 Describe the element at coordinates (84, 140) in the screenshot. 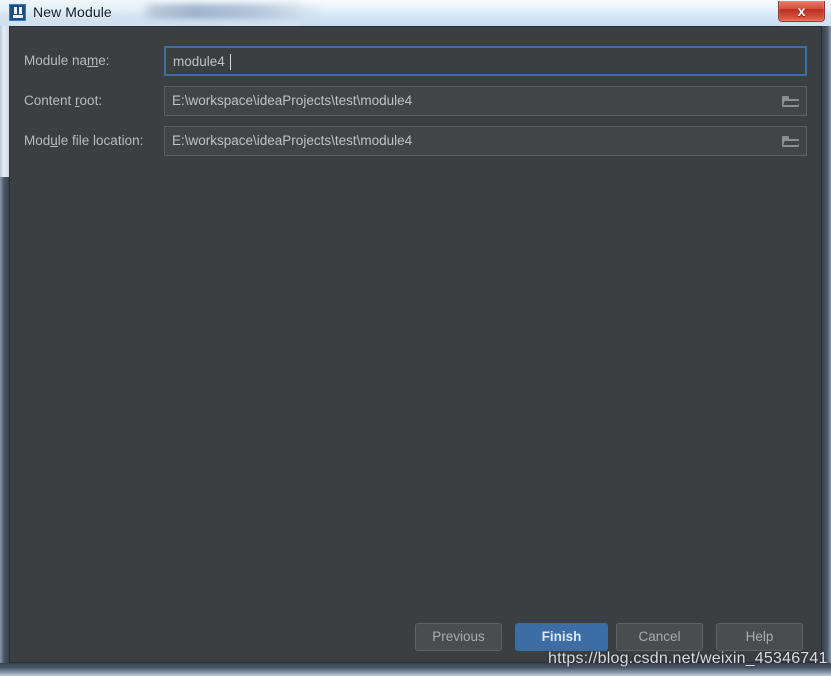

I see `module-file-location-label: Module file location:` at that location.